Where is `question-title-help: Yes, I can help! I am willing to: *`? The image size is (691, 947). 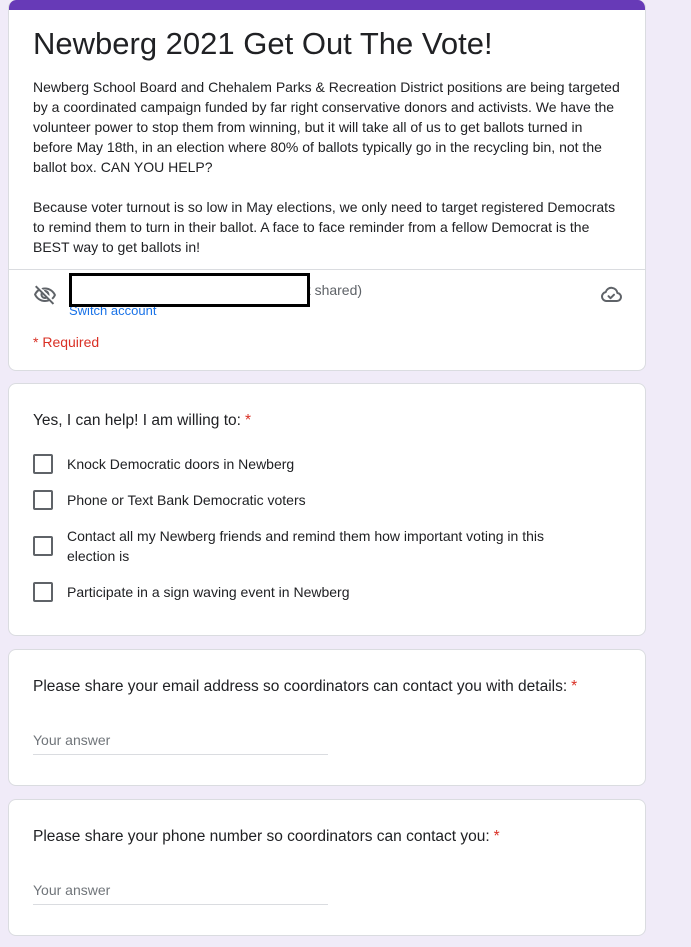 question-title-help: Yes, I can help! I am willing to: * is located at coordinates (142, 421).